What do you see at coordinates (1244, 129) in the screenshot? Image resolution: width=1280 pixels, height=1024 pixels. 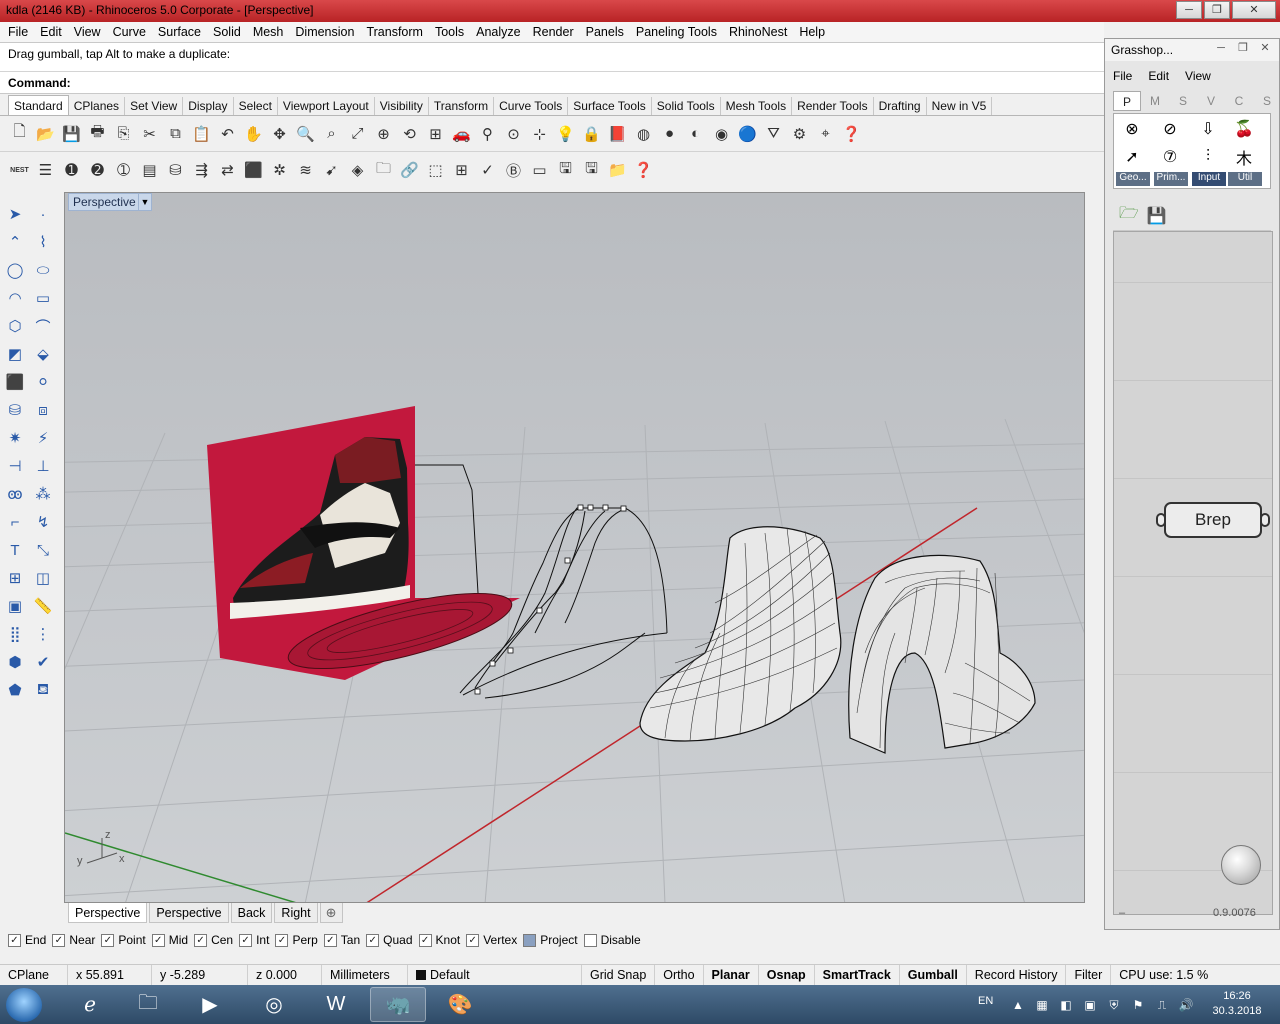 I see `cherry-icon: 🍒` at bounding box center [1244, 129].